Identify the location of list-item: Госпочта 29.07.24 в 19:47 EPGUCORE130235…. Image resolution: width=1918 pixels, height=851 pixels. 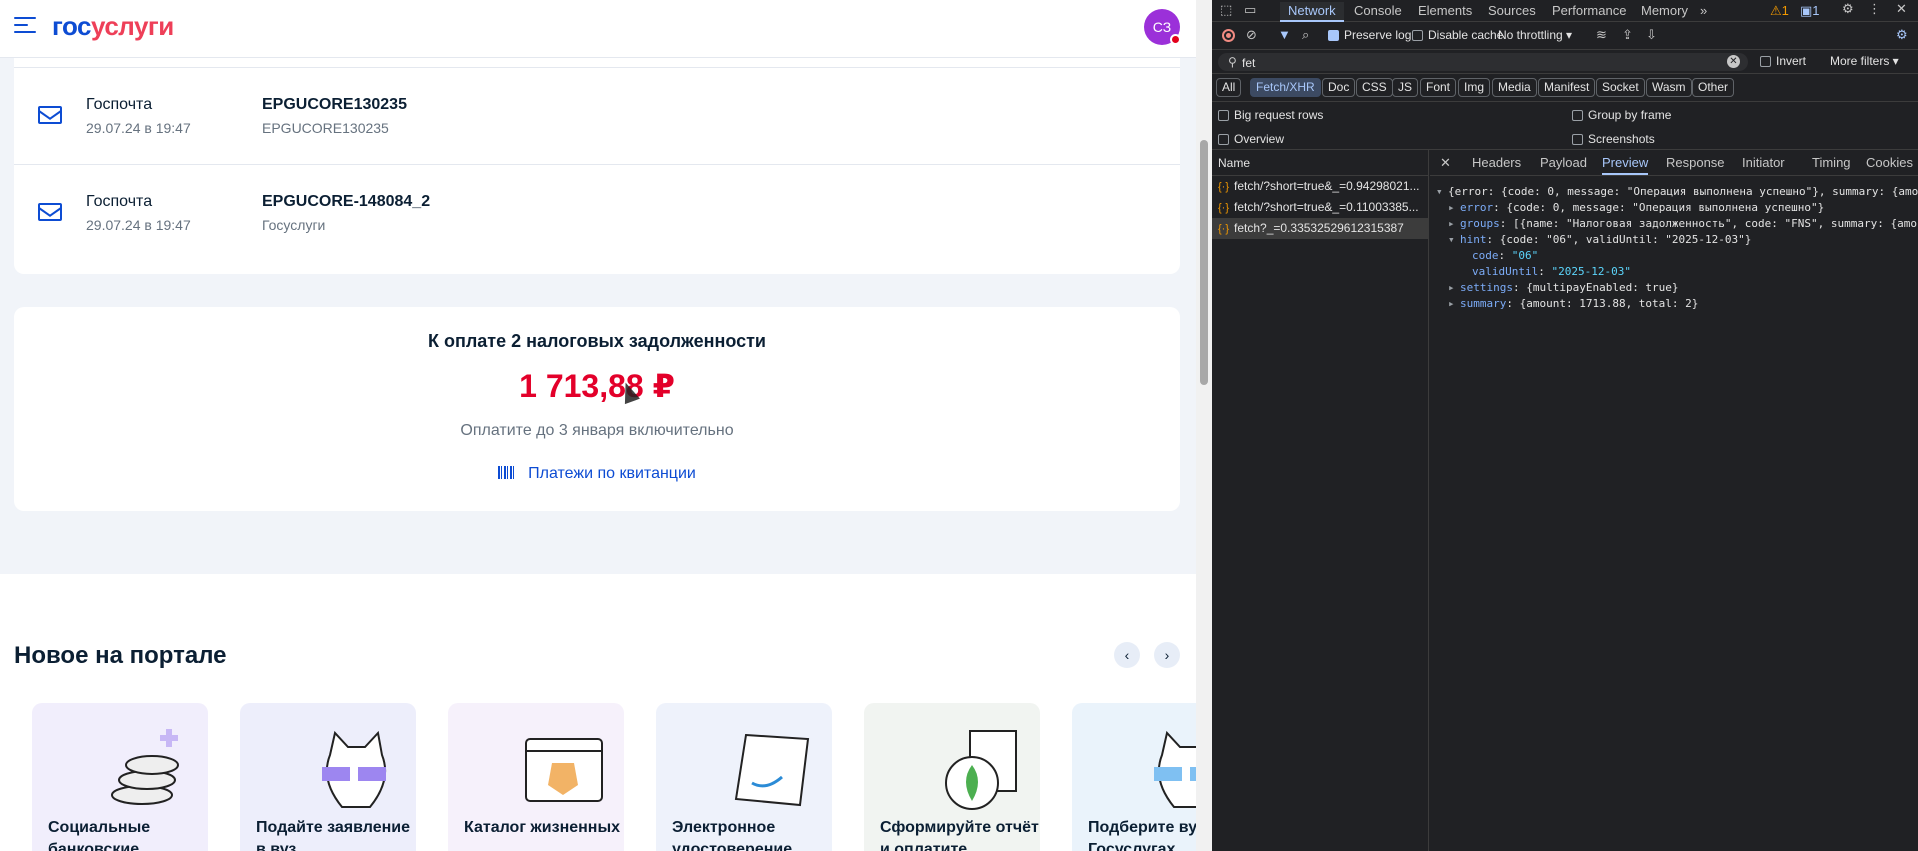
(597, 116).